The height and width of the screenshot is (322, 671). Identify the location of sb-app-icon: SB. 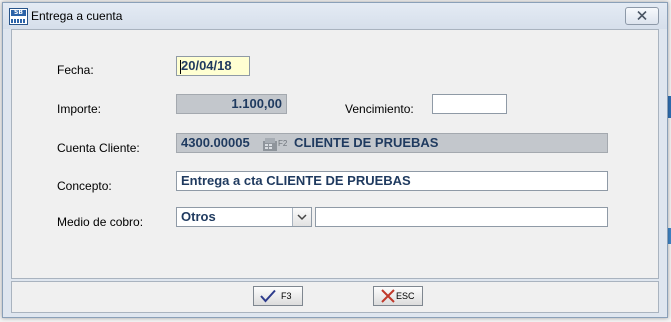
(18, 16).